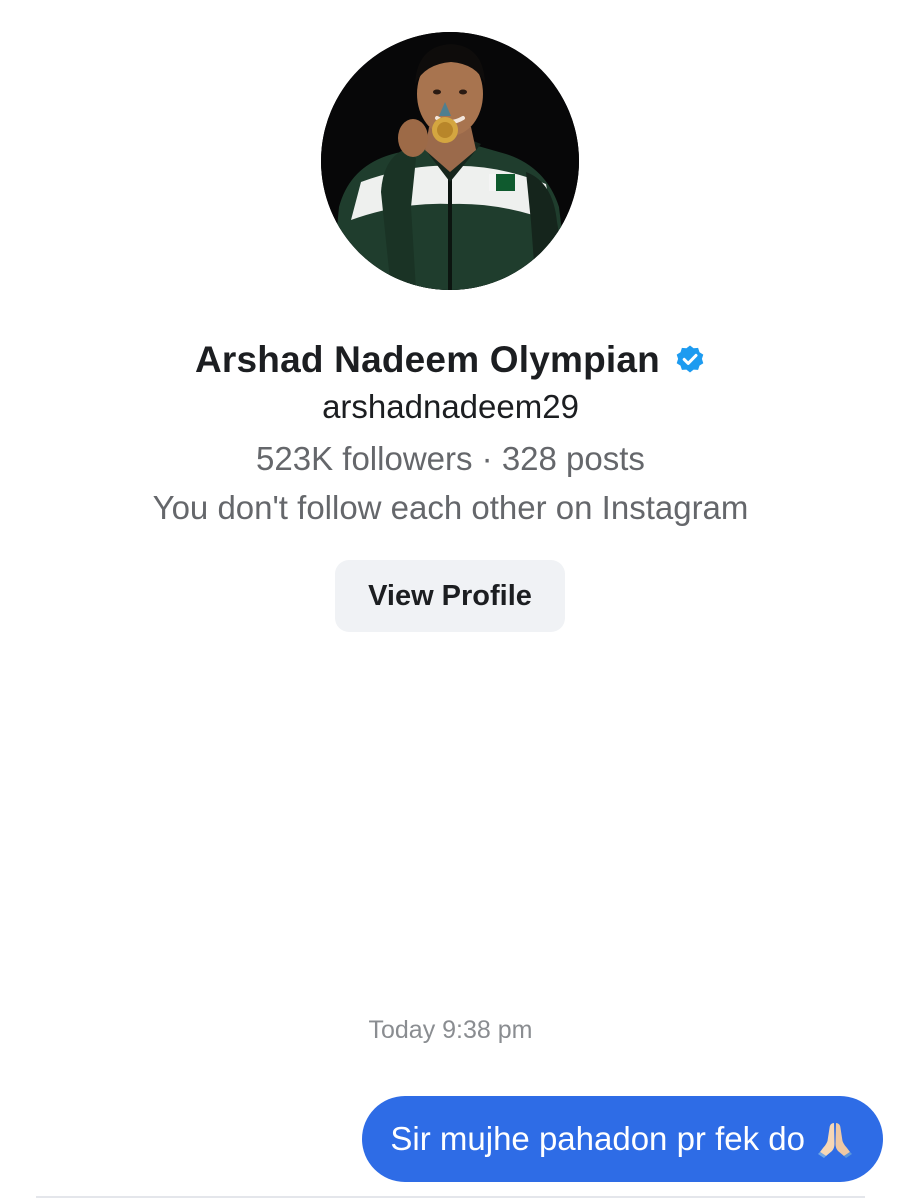 Image resolution: width=901 pixels, height=1200 pixels. Describe the element at coordinates (835, 1140) in the screenshot. I see `folded-hands-emoji-icon` at that location.